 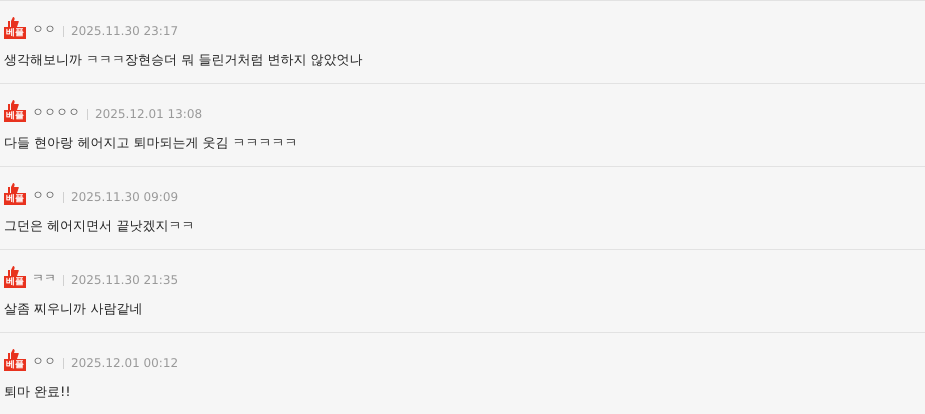 What do you see at coordinates (151, 143) in the screenshot?
I see `comment-text: 다들 현아랑 헤어지고 퇴마되는게 웃김 ㅋㅋㅋㅋㅋ` at bounding box center [151, 143].